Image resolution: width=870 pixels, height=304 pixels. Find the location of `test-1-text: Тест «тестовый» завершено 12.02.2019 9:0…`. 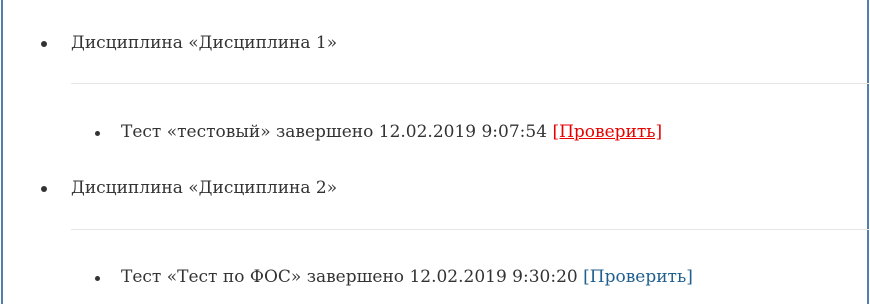

test-1-text: Тест «тестовый» завершено 12.02.2019 9:0… is located at coordinates (334, 132).